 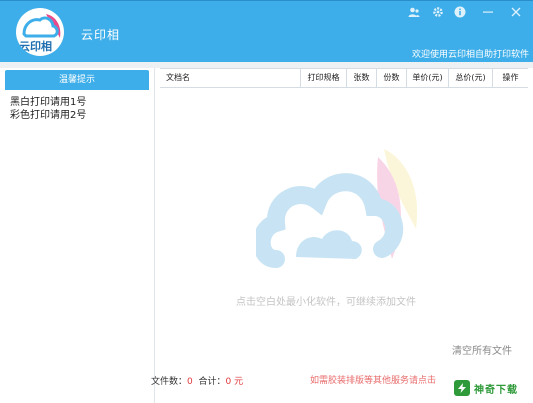 I want to click on user-button, so click(x=414, y=12).